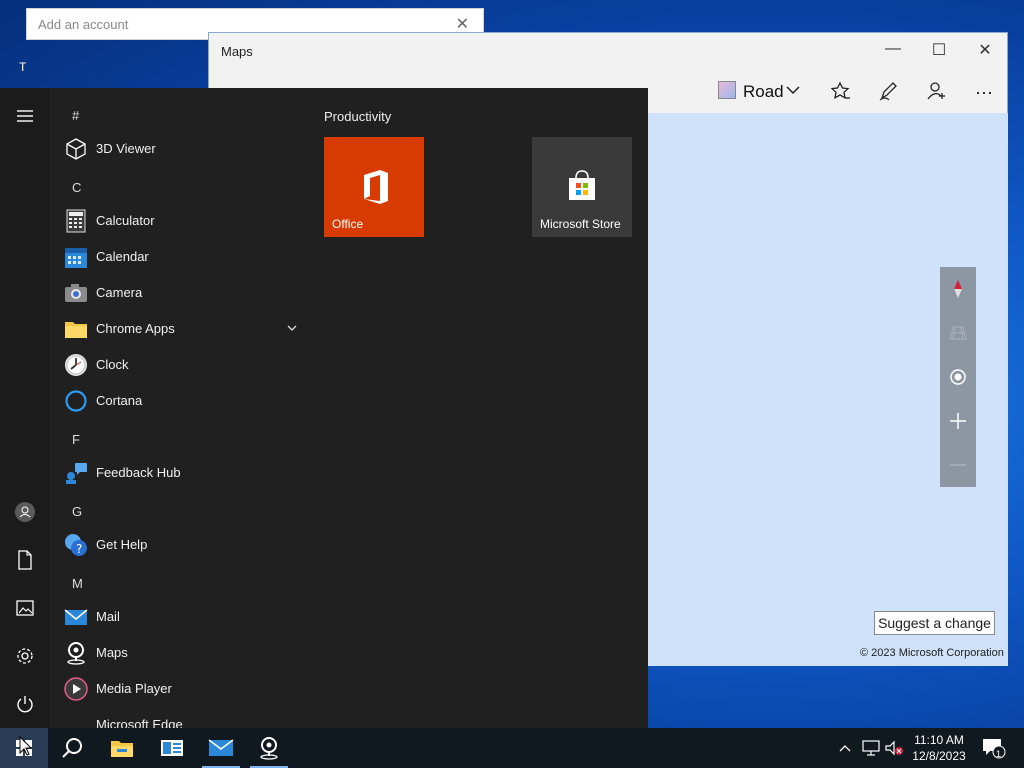  I want to click on pictures-icon, so click(25, 608).